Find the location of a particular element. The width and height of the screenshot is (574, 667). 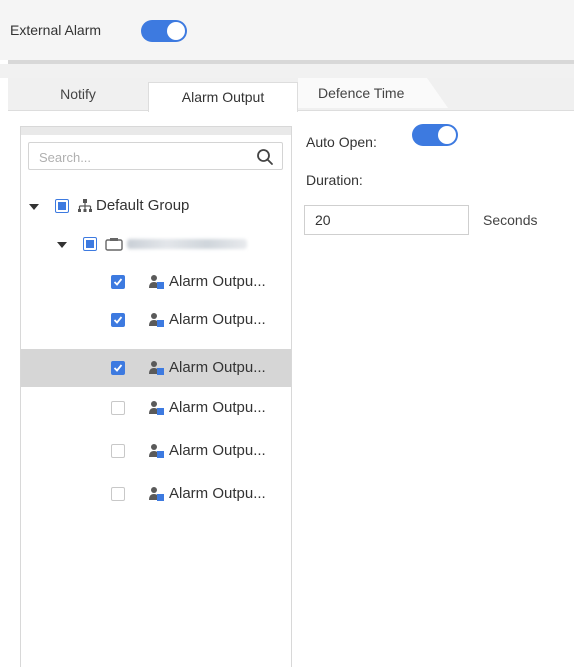

org-tree-icon is located at coordinates (85, 205).